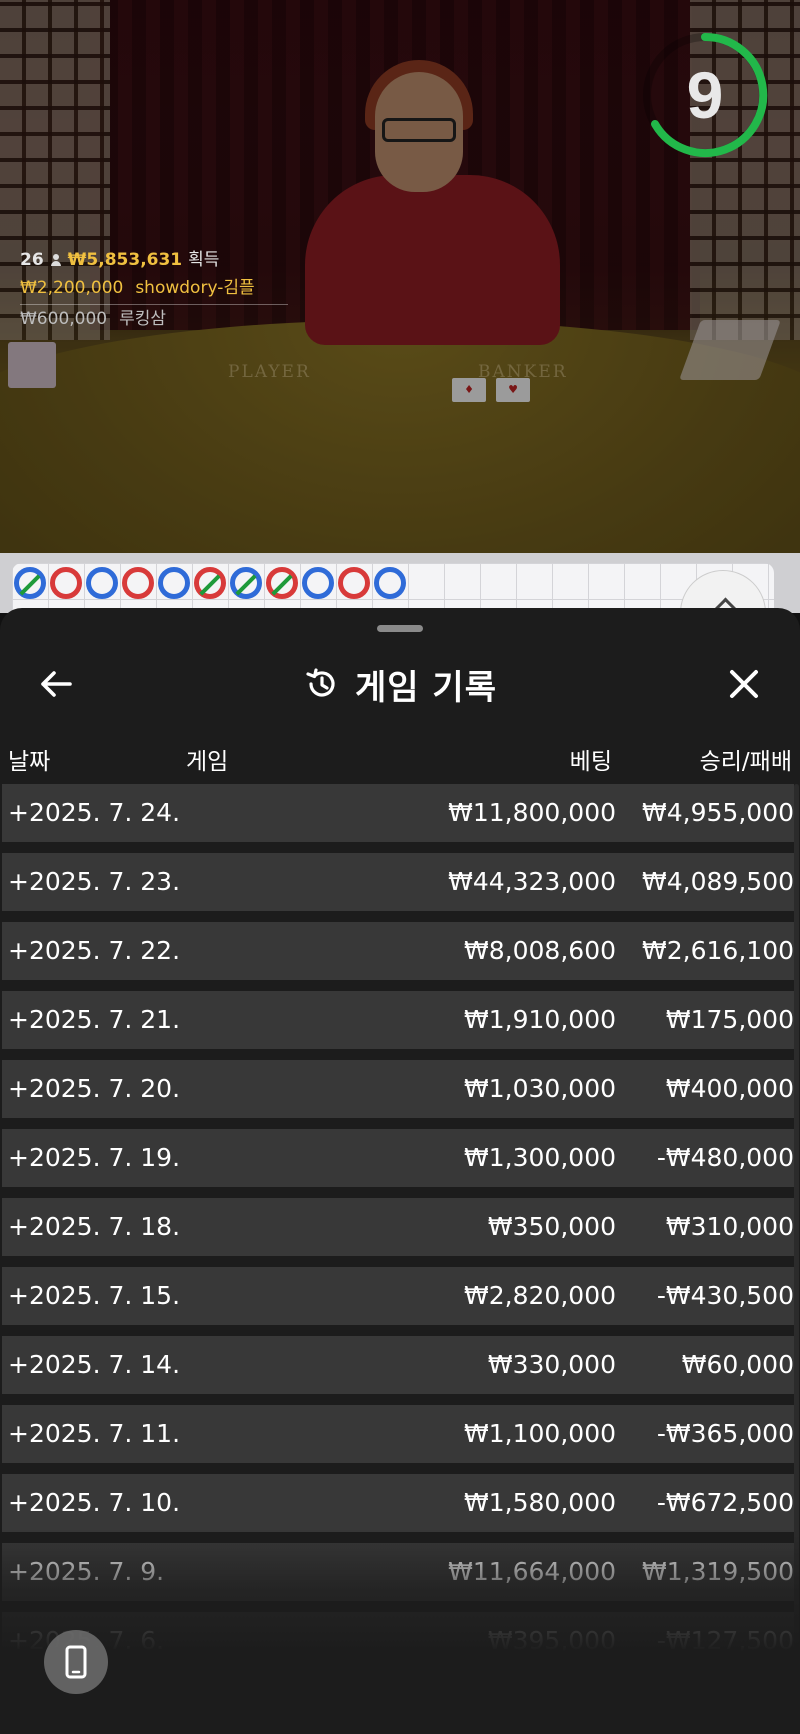 This screenshot has width=800, height=1734. What do you see at coordinates (400, 628) in the screenshot?
I see `sheet-drag-handle` at bounding box center [400, 628].